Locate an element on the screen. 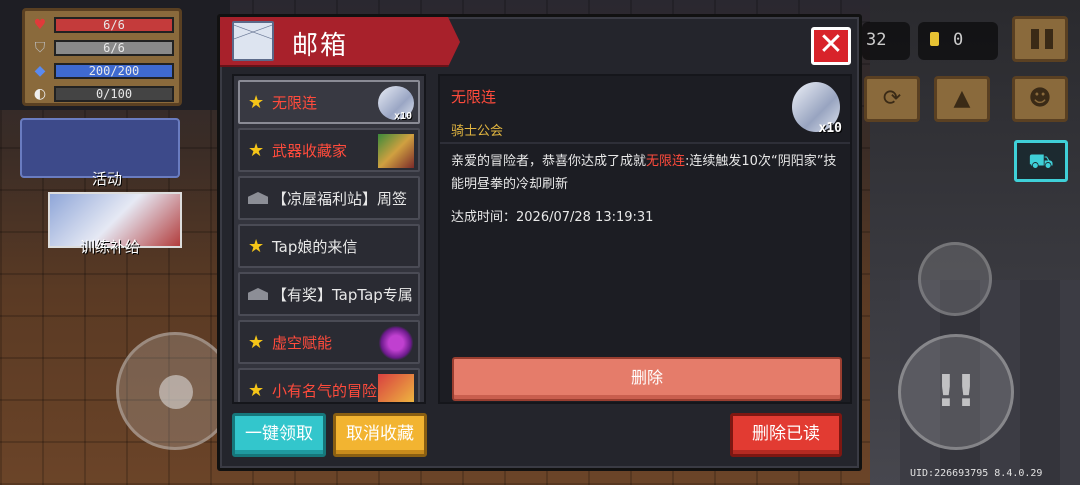 The width and height of the screenshot is (1080, 485). gem-counter: 32 is located at coordinates (886, 41).